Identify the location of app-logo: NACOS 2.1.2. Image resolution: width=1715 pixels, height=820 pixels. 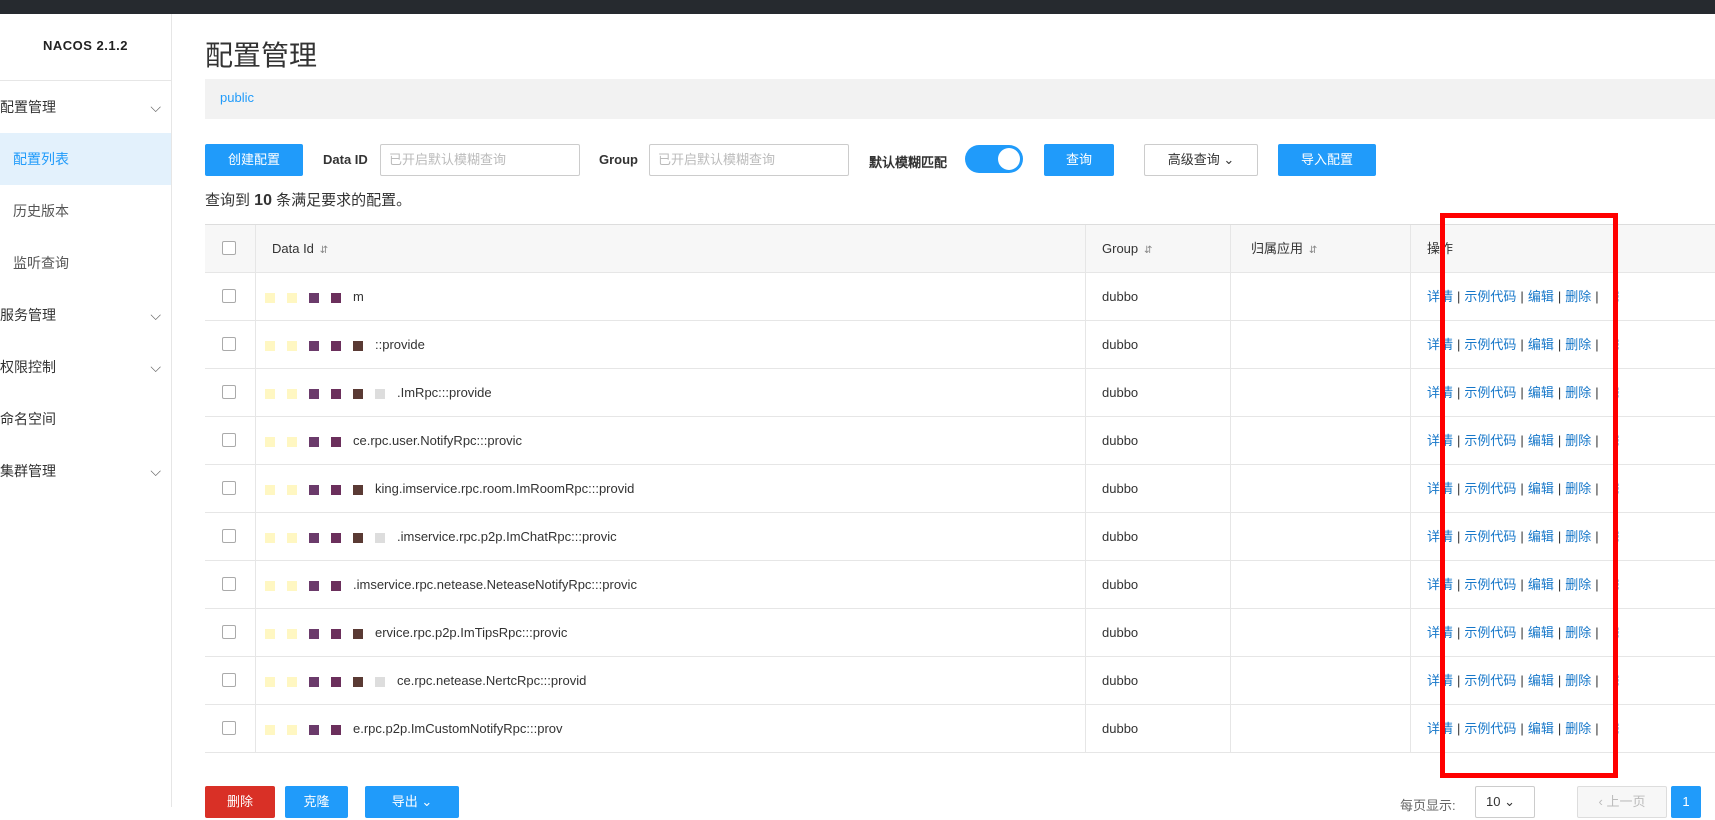
(85, 47).